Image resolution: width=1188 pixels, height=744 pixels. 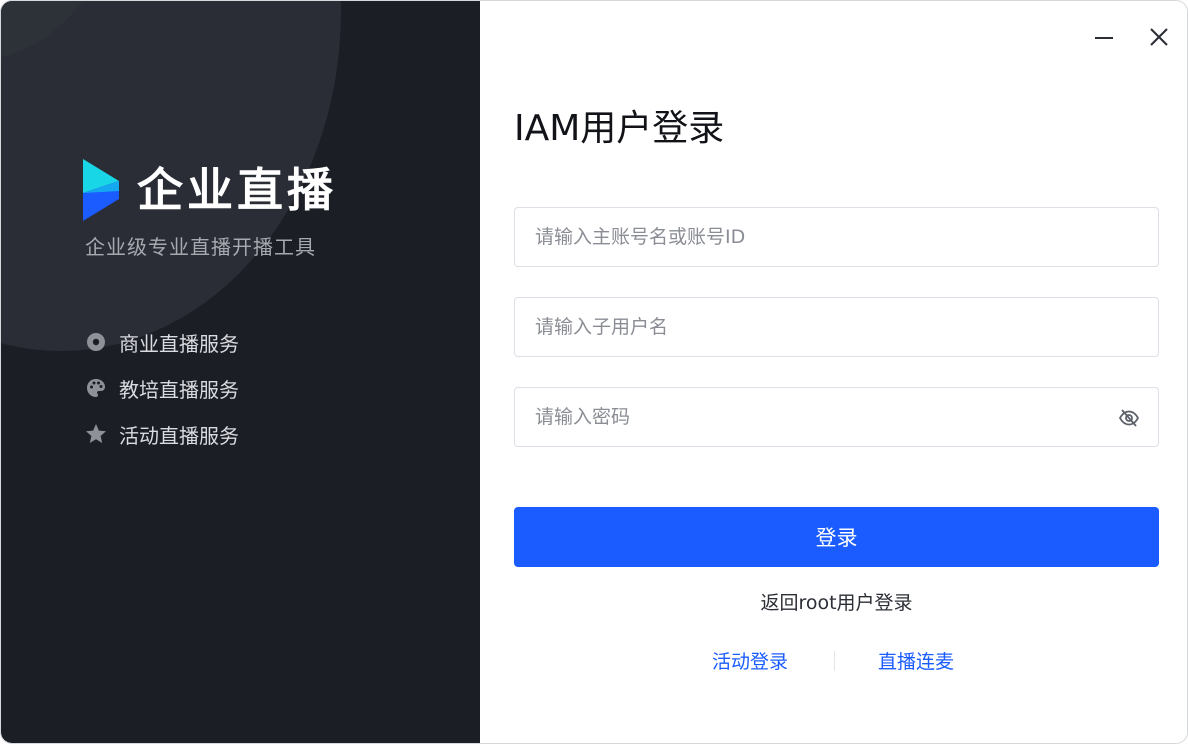 I want to click on feature-label: 商业直播服务, so click(x=179, y=343).